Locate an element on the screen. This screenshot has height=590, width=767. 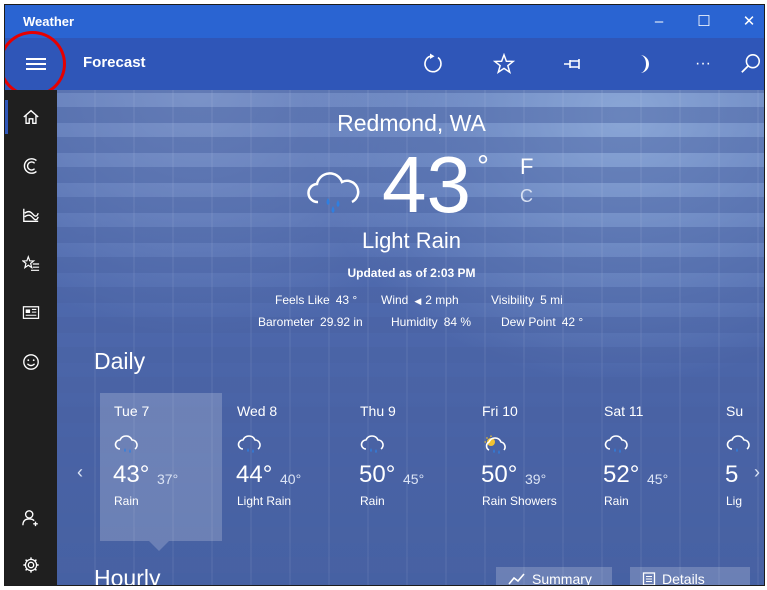
details-button: Details is located at coordinates (690, 576).